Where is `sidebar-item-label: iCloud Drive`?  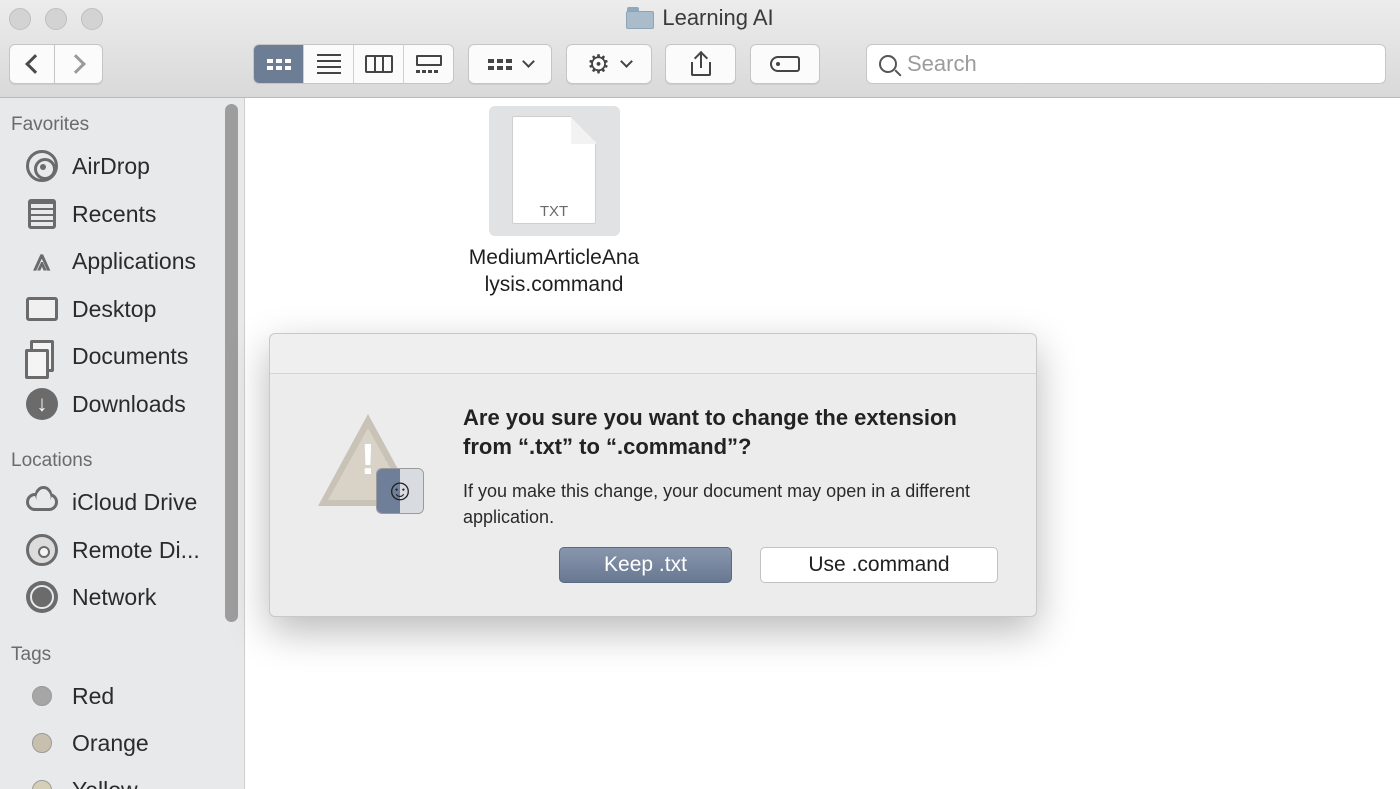 sidebar-item-label: iCloud Drive is located at coordinates (135, 501).